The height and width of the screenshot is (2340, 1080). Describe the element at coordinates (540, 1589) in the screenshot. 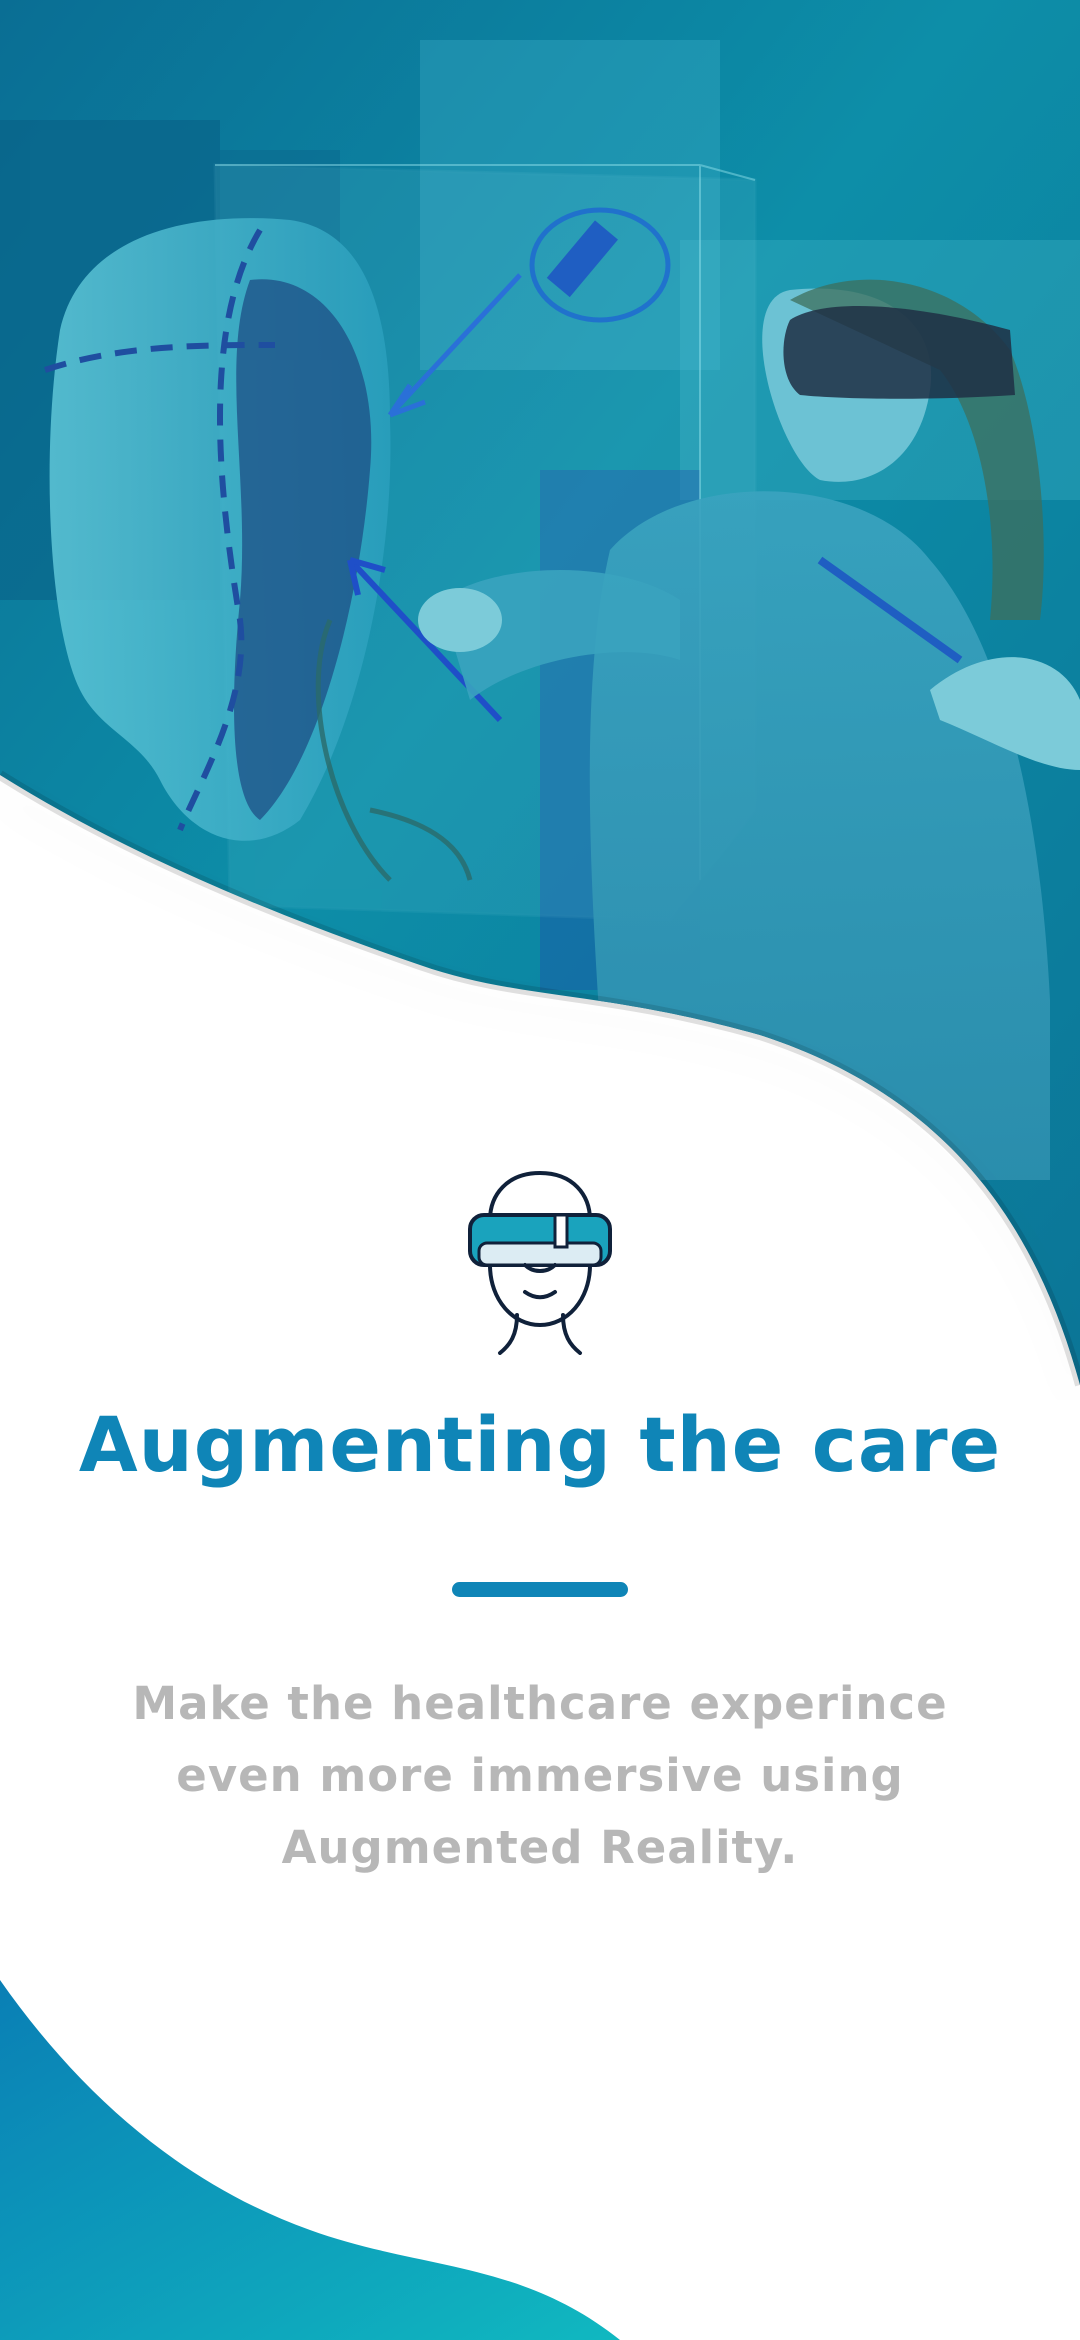

I see `title-divider` at that location.